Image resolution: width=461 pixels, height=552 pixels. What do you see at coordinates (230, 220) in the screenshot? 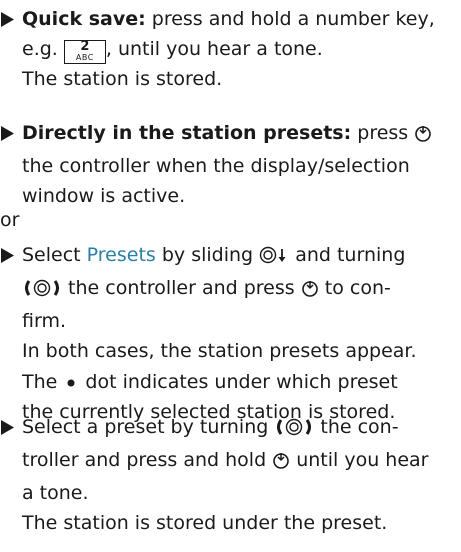
I see `or-separator: or` at bounding box center [230, 220].